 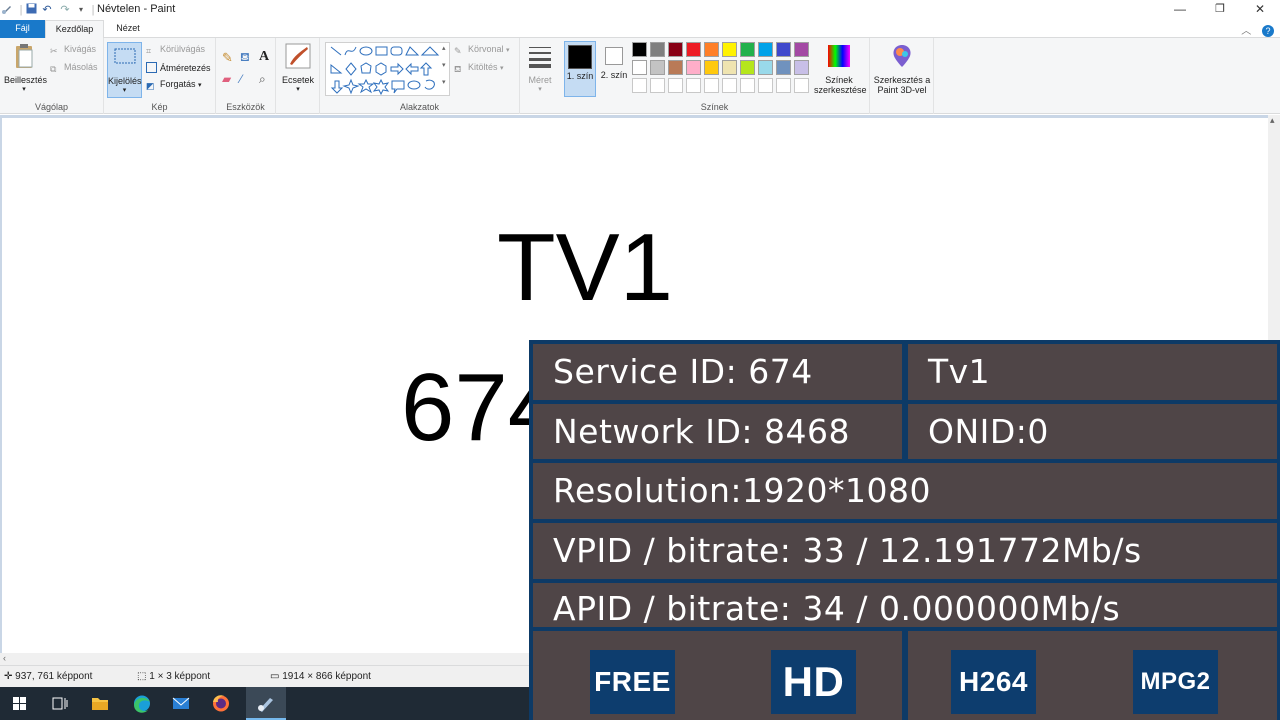 What do you see at coordinates (1092, 675) in the screenshot?
I see `badges-right-cell: H264 MPG2` at bounding box center [1092, 675].